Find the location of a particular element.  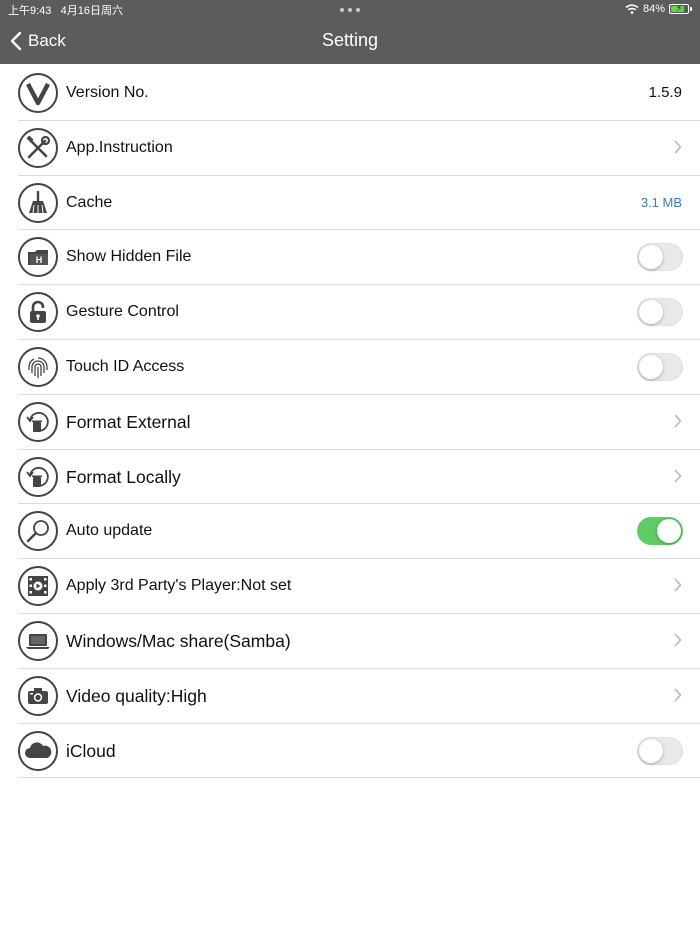

setting-label: Auto update is located at coordinates (109, 531).